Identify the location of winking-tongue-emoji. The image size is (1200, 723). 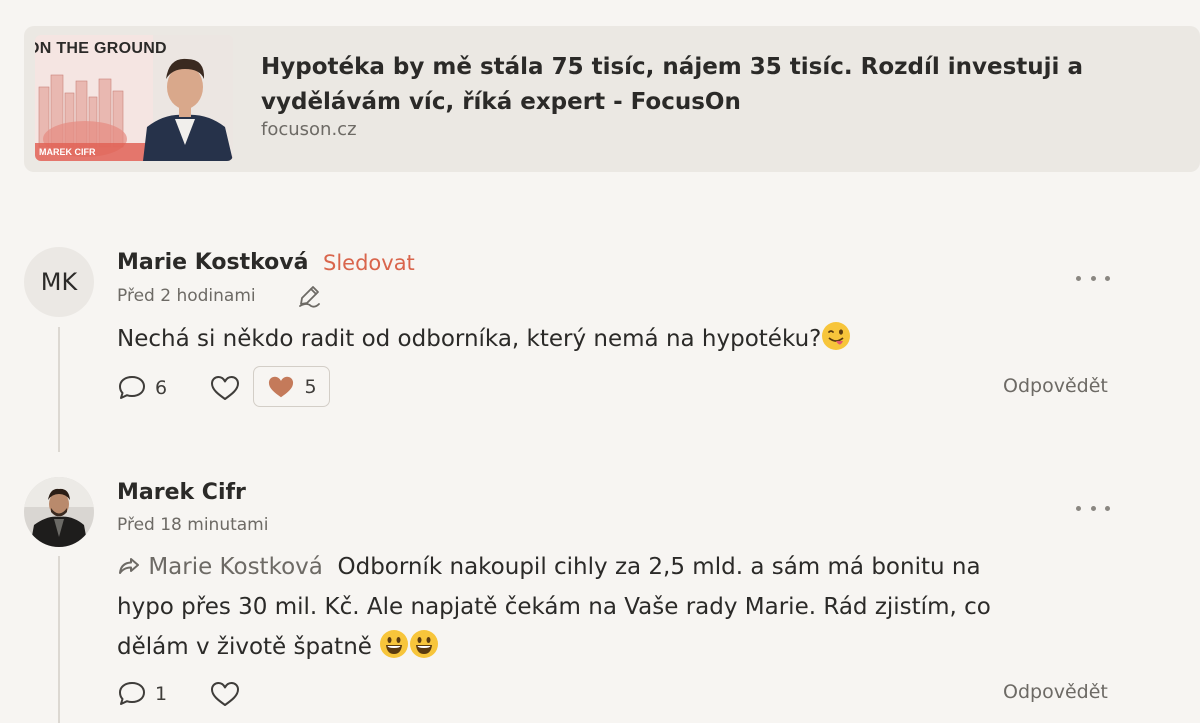
(836, 336).